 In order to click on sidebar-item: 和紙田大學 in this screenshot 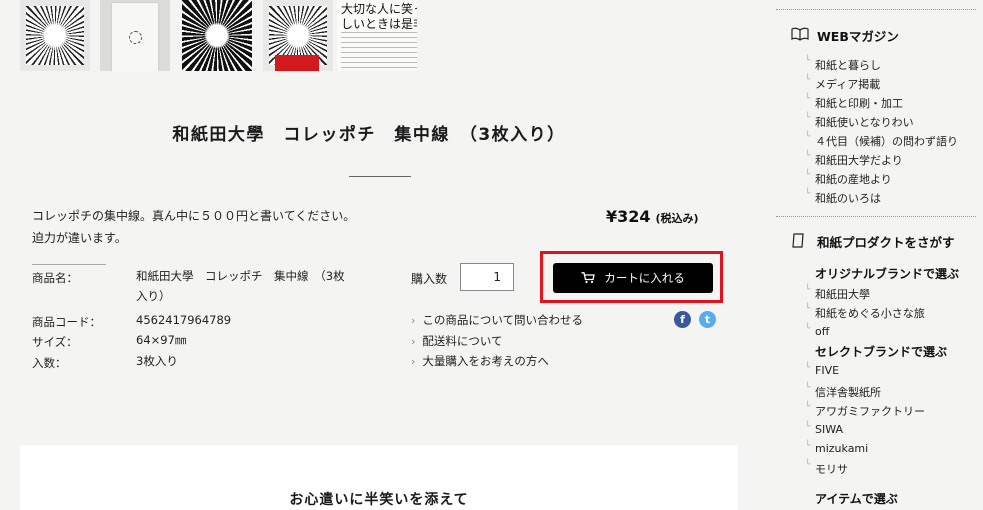, I will do `click(837, 293)`.